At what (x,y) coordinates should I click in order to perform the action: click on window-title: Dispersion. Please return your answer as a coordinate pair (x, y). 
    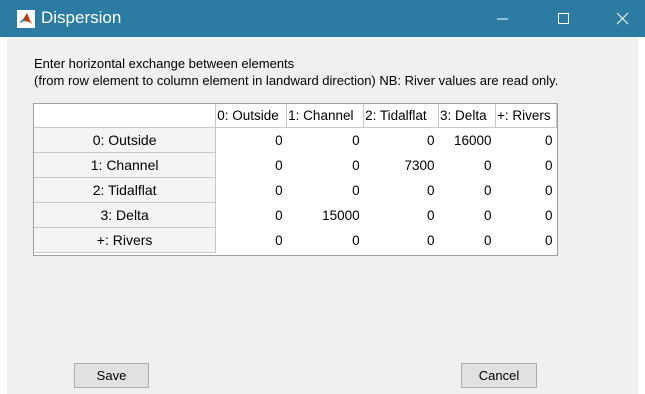
    Looking at the image, I should click on (81, 17).